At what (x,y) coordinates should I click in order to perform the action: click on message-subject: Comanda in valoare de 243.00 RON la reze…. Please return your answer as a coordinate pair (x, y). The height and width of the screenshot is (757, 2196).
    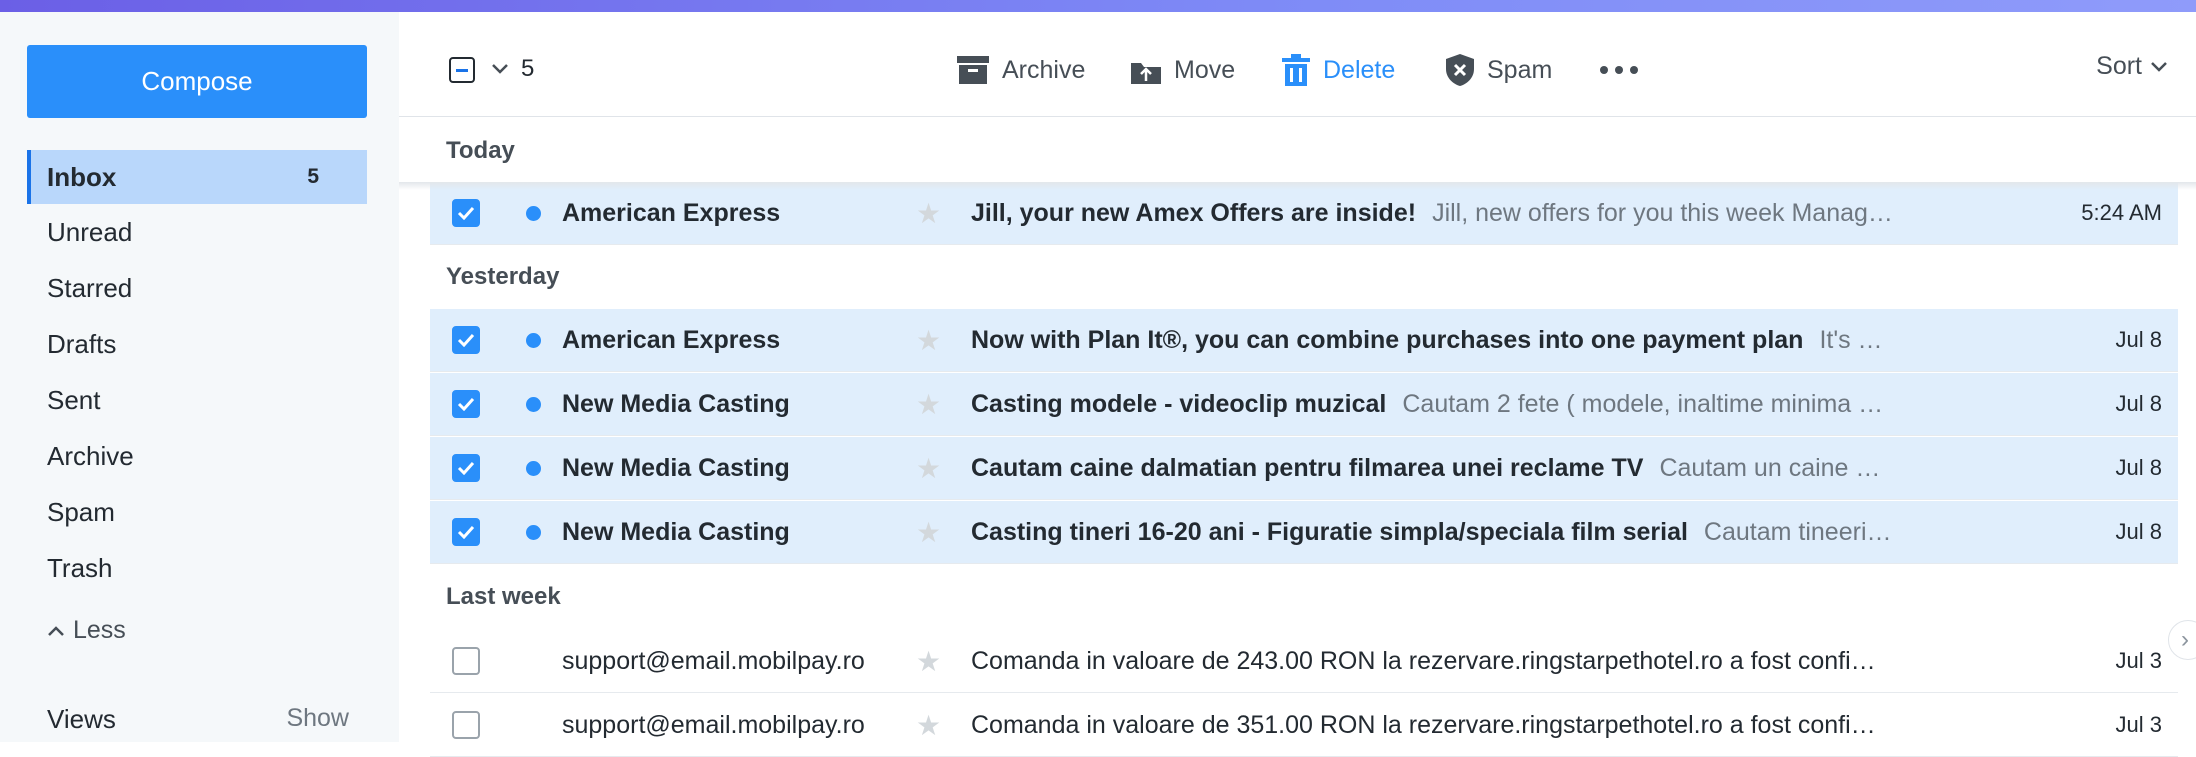
    Looking at the image, I should click on (1423, 660).